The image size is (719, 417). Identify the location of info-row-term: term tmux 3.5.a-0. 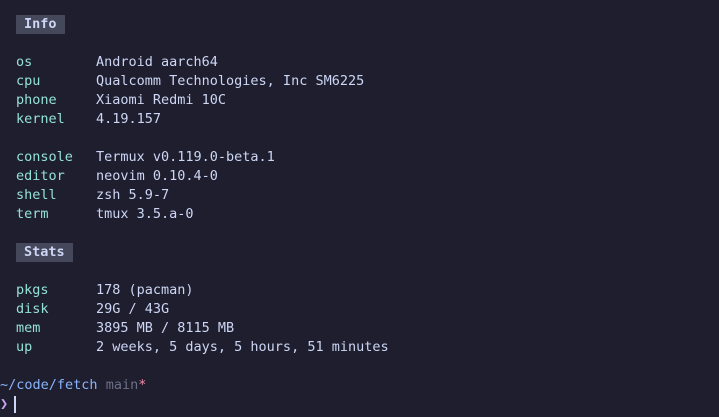
(105, 214).